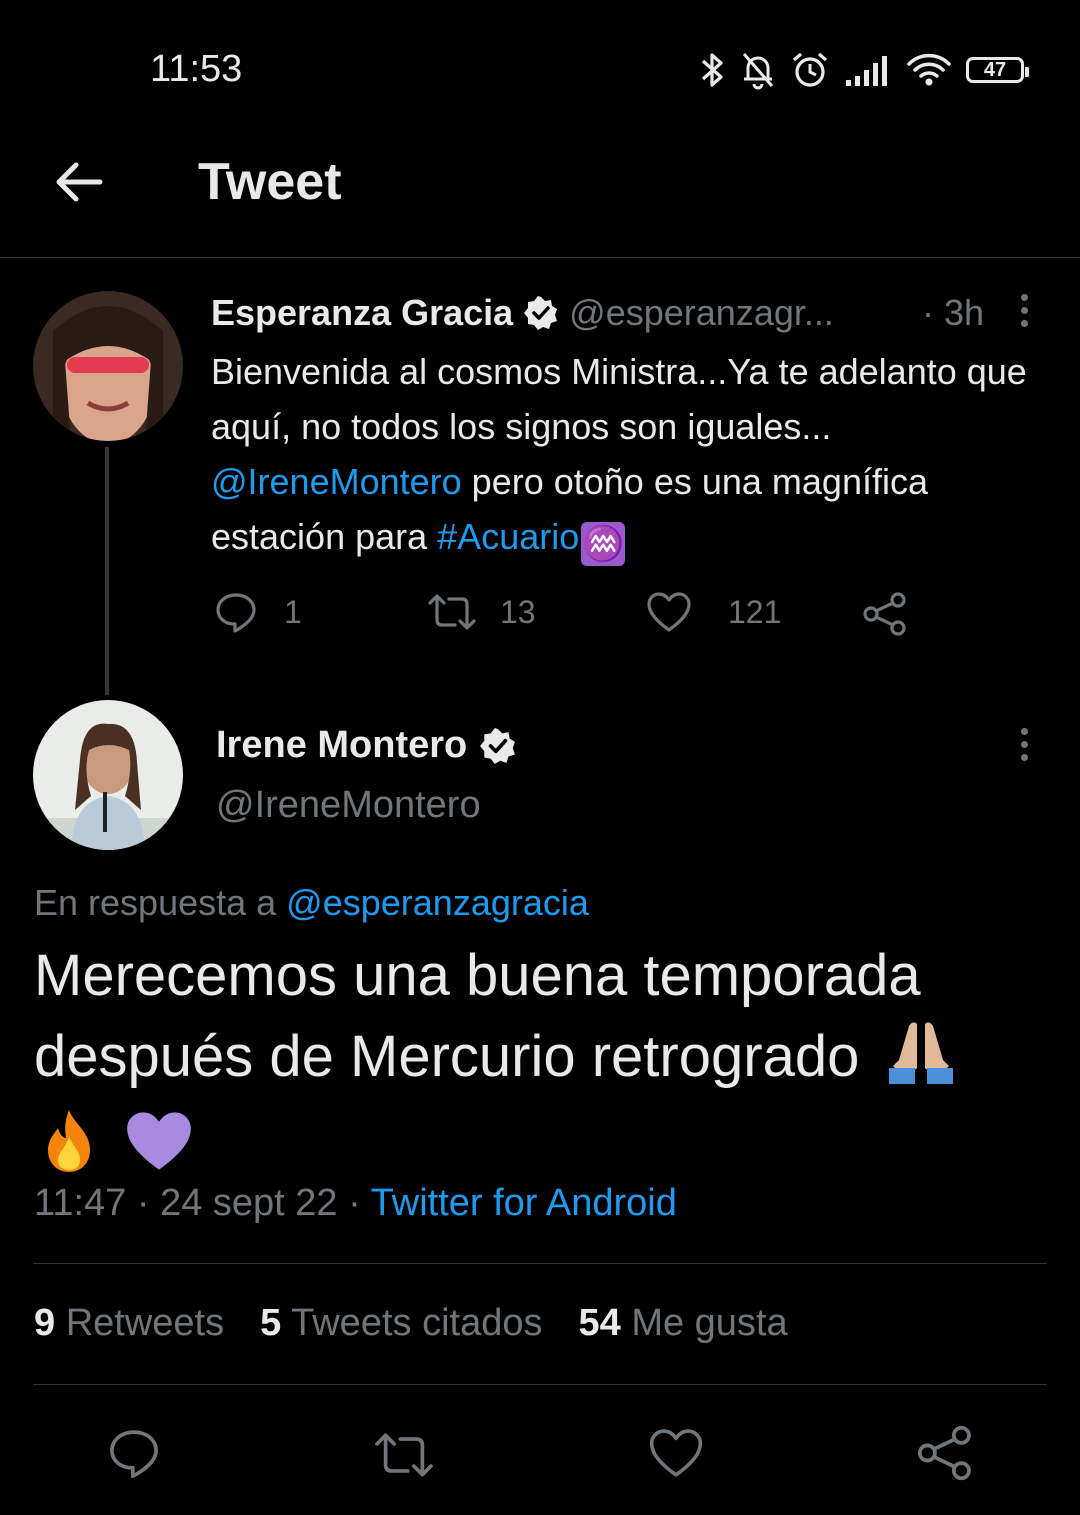  I want to click on likes-count: 54, so click(599, 1323).